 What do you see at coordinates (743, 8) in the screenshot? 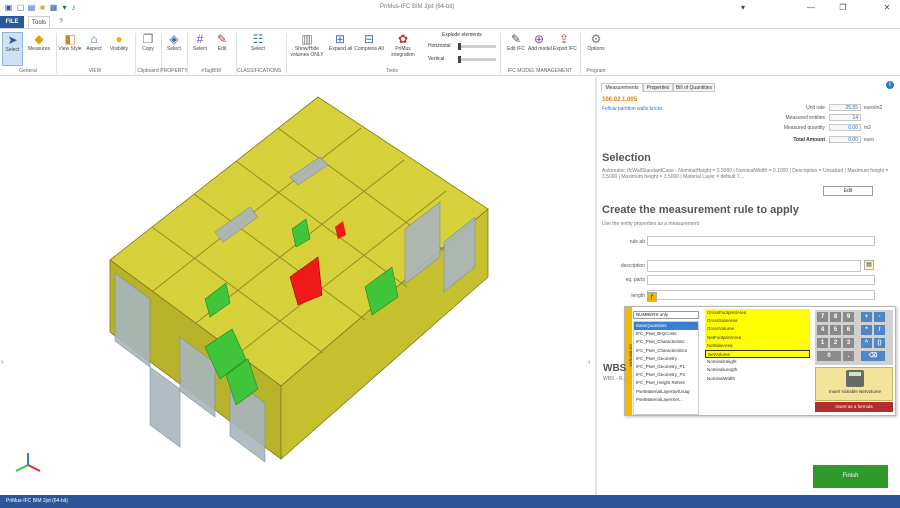
I see `ribbon-menu-button: ▾` at bounding box center [743, 8].